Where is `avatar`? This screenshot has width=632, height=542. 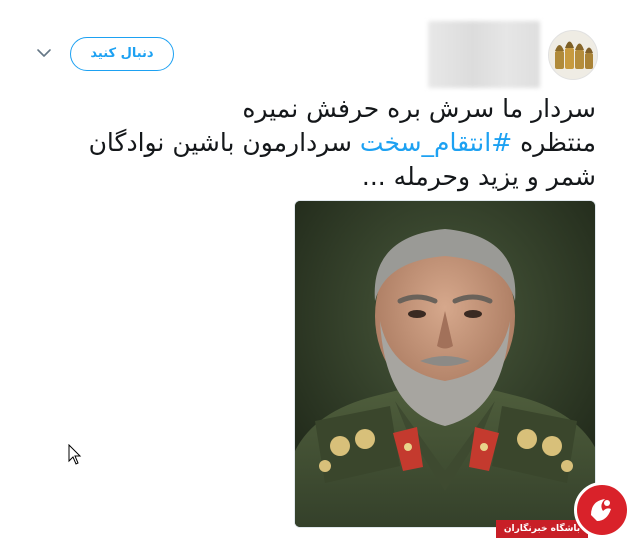 avatar is located at coordinates (573, 55).